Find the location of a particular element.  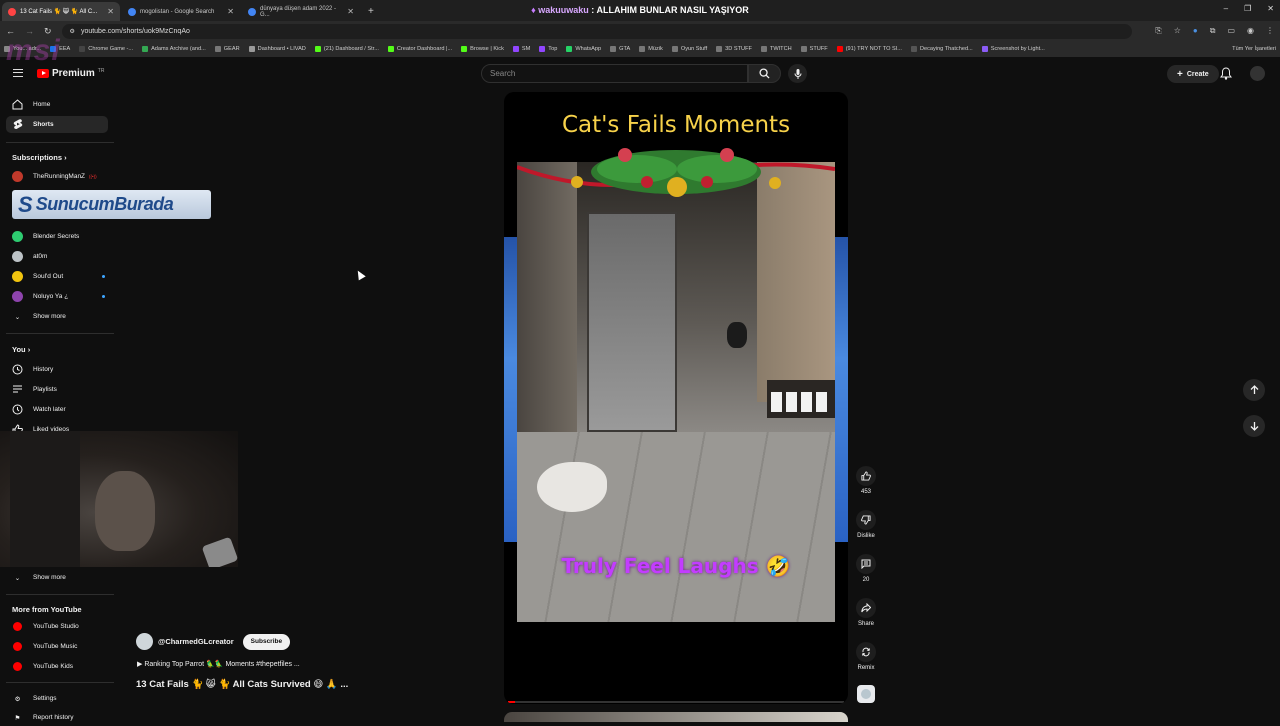

bookmark-item: STUFF is located at coordinates (814, 49).